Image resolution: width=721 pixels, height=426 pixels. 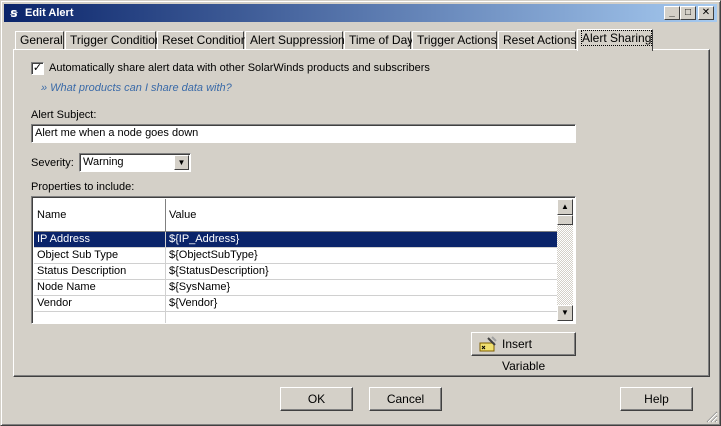 What do you see at coordinates (296, 317) in the screenshot?
I see `table-row-empty` at bounding box center [296, 317].